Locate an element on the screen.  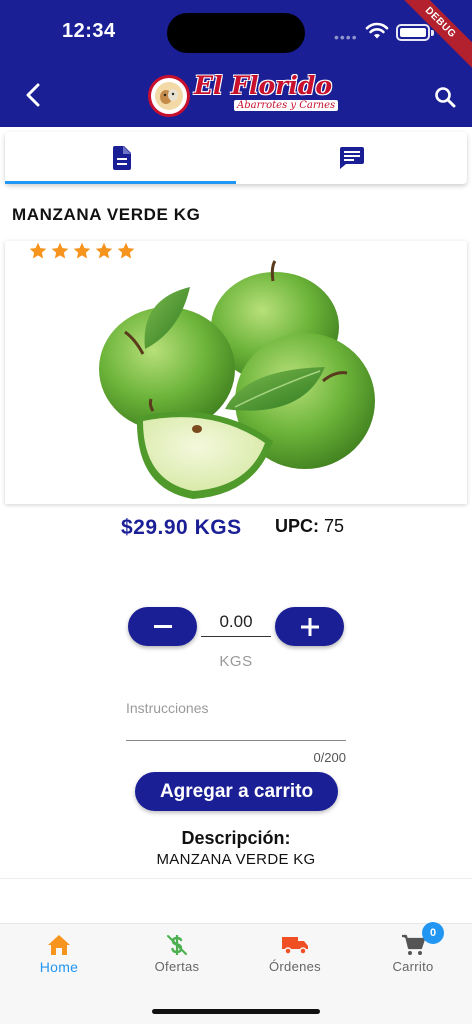
quantity-unit: KGS is located at coordinates (236, 661).